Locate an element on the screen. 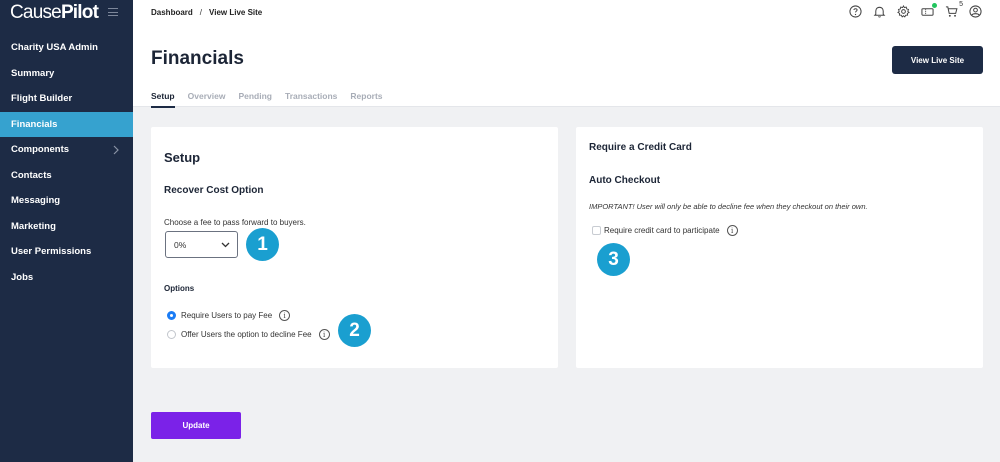 This screenshot has height=462, width=1000. sidebar-item-label: User Permissions is located at coordinates (51, 252).